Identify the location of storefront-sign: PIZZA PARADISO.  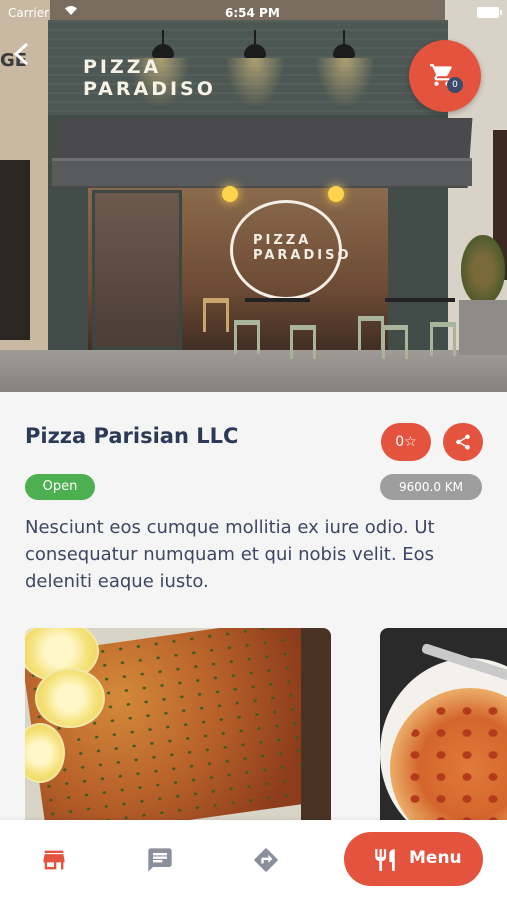
(149, 78).